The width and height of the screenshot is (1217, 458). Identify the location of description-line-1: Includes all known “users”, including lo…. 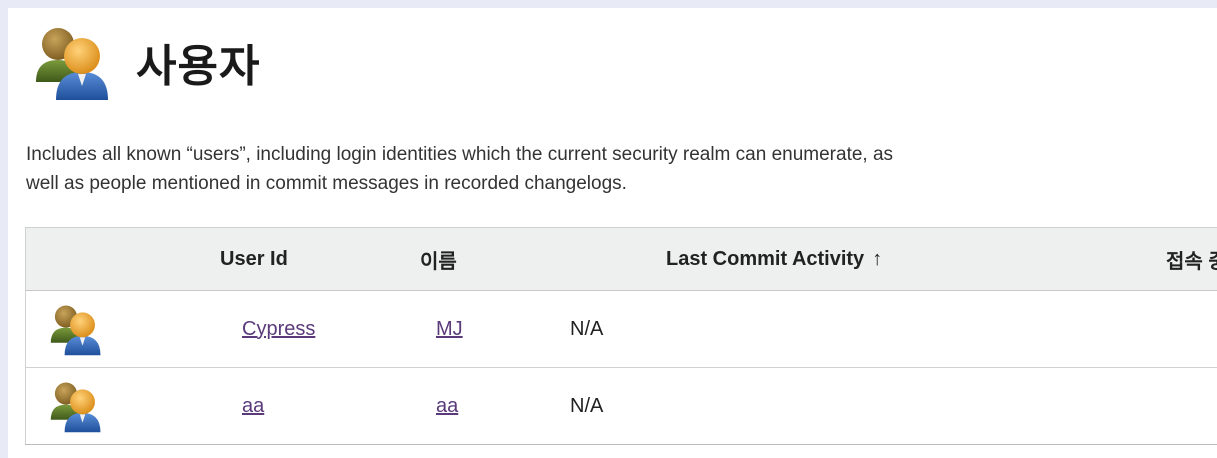
(460, 154).